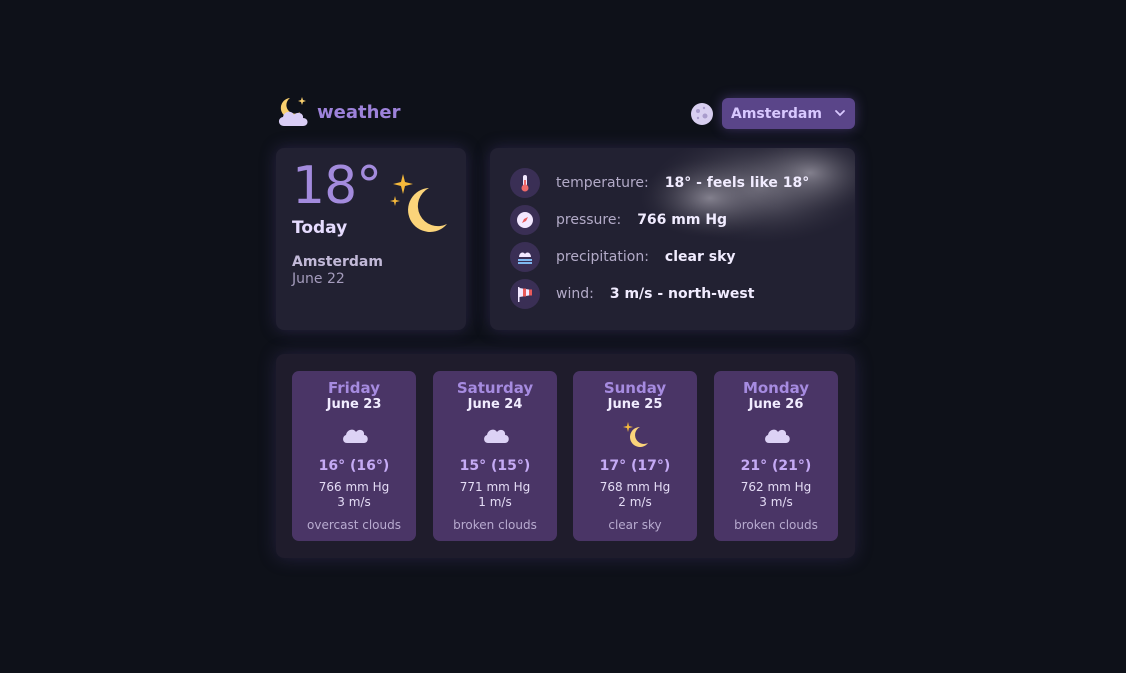 The width and height of the screenshot is (1126, 673). What do you see at coordinates (635, 525) in the screenshot?
I see `forecast-day-description: clear sky` at bounding box center [635, 525].